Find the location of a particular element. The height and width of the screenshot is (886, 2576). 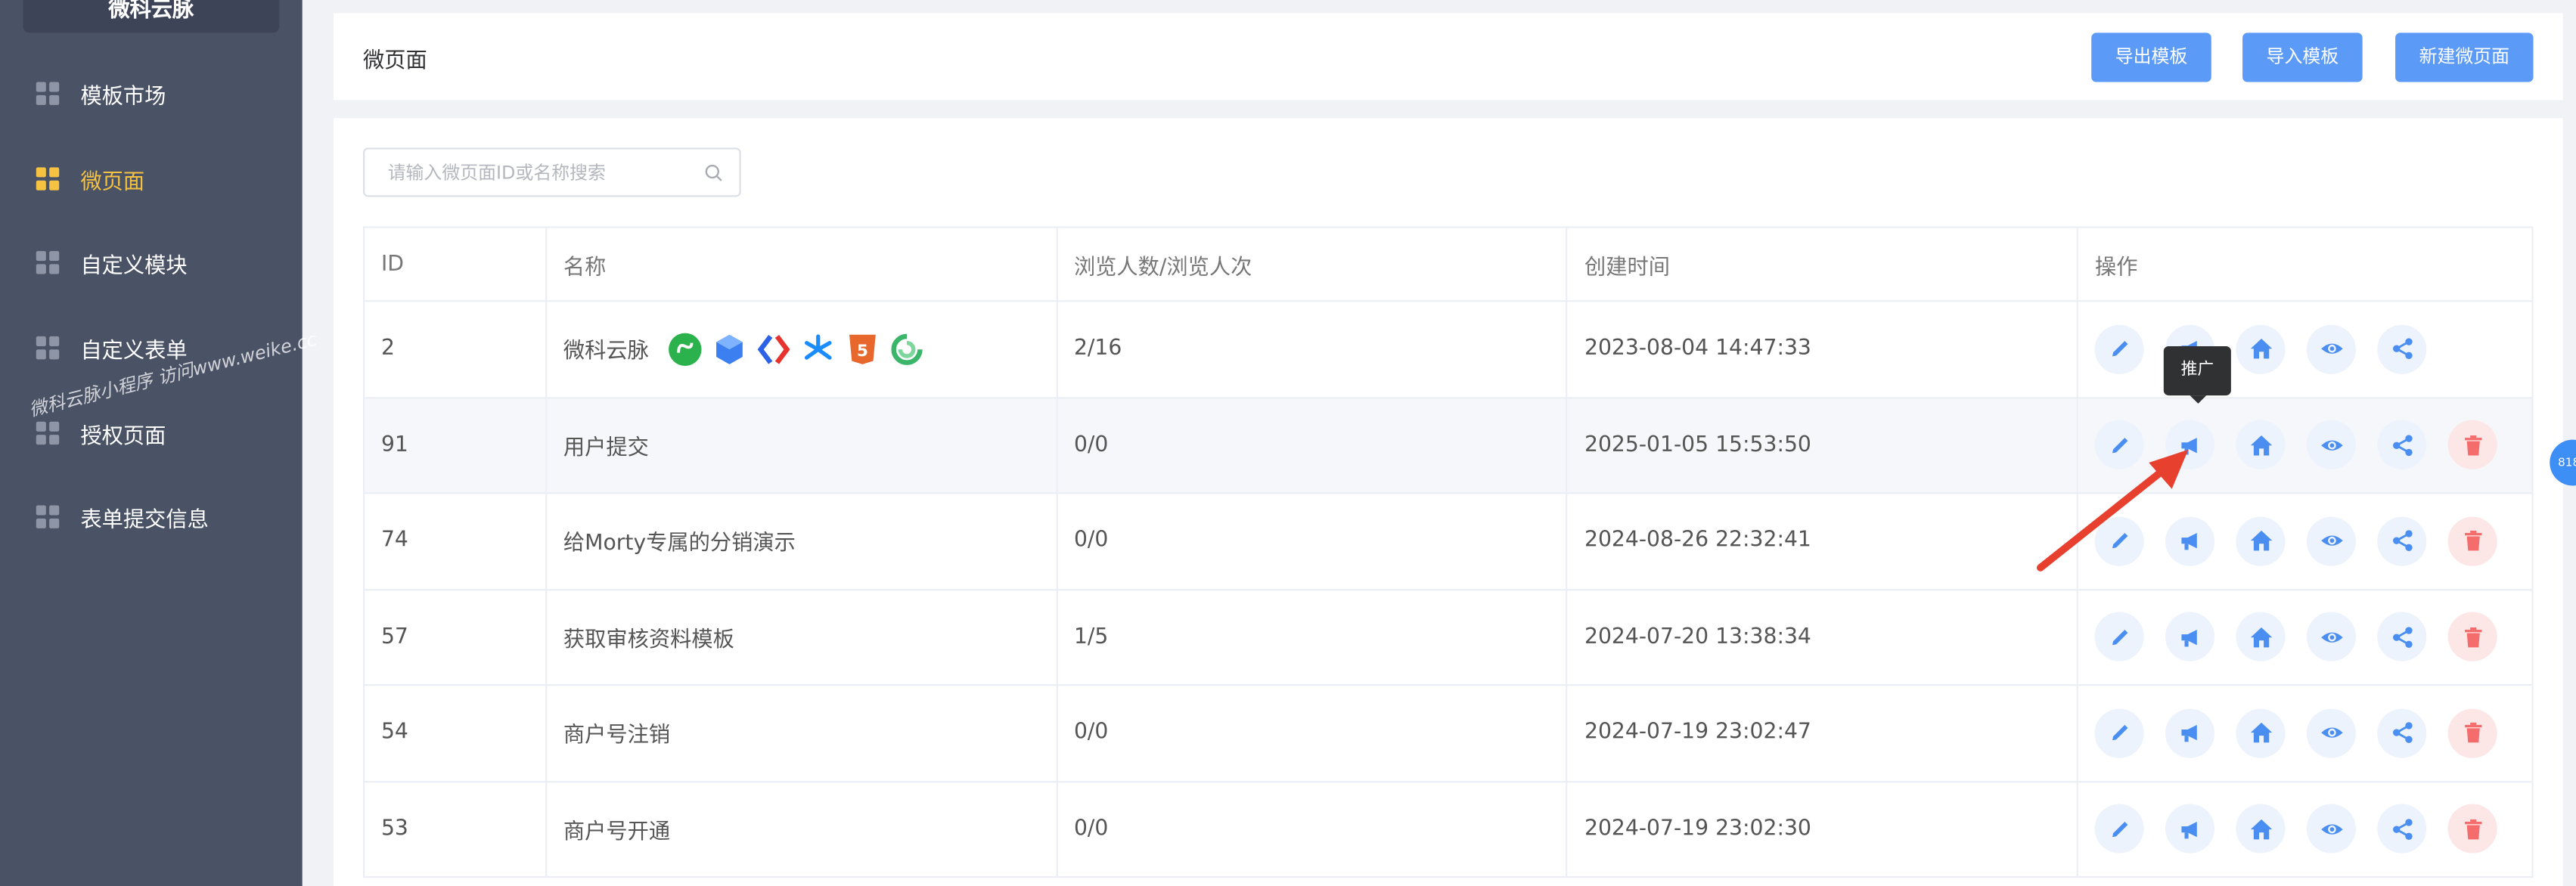

cell-created: 2023-08-04 14:47:33 is located at coordinates (1823, 350).